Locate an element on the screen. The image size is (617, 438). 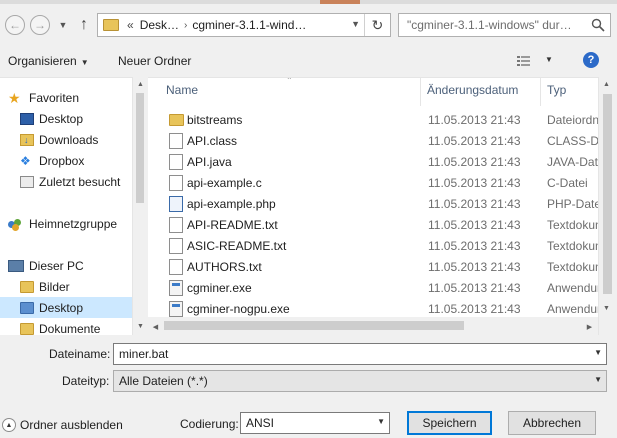
search-icon is located at coordinates (598, 25).